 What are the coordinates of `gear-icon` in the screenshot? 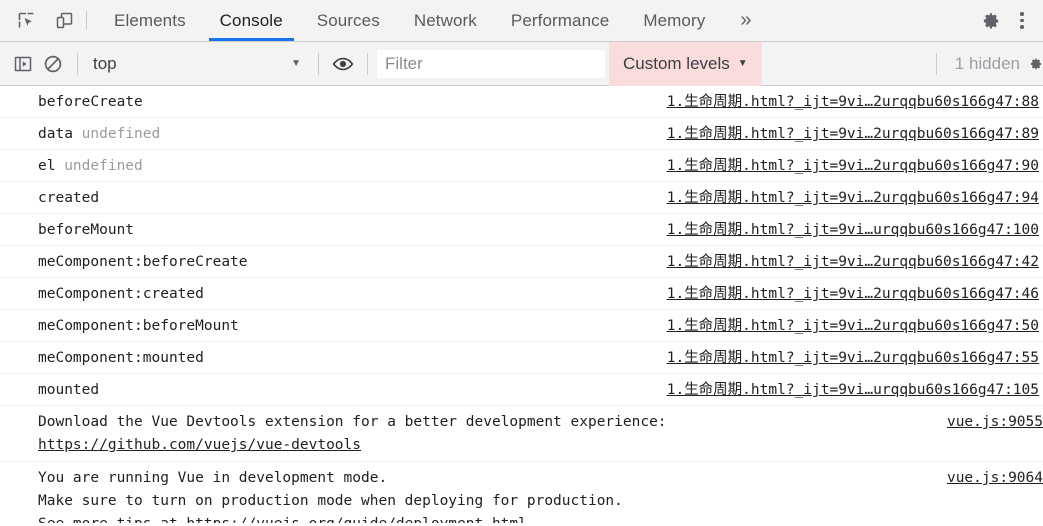 It's located at (991, 21).